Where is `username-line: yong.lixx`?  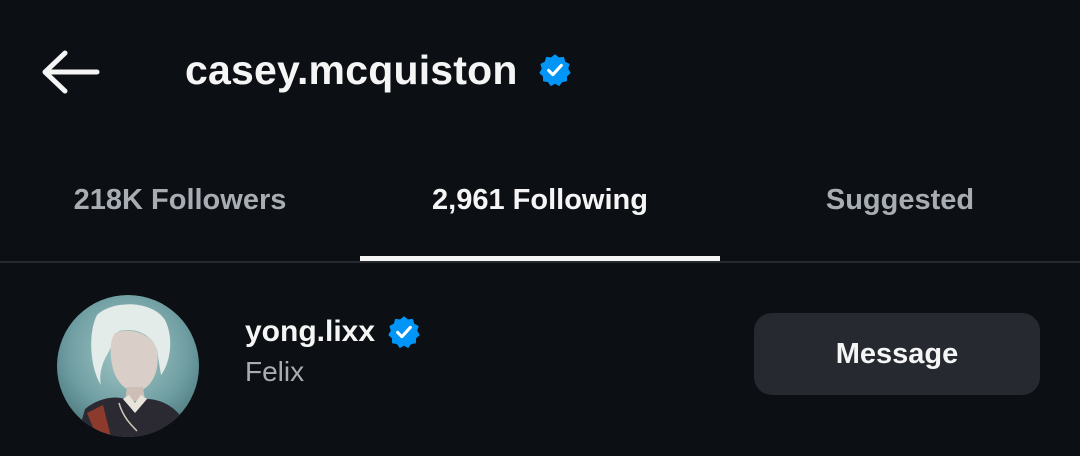
username-line: yong.lixx is located at coordinates (333, 332).